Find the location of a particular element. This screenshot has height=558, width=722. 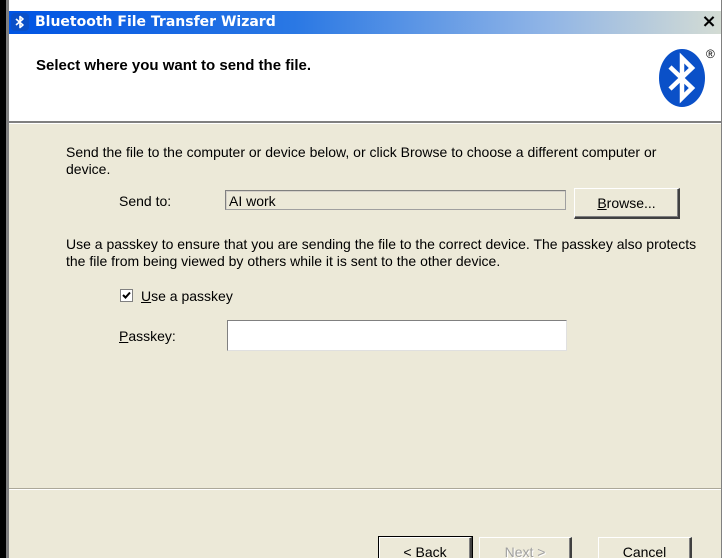

title-bar: Bluetooth File Transfer Wizard × is located at coordinates (365, 22).